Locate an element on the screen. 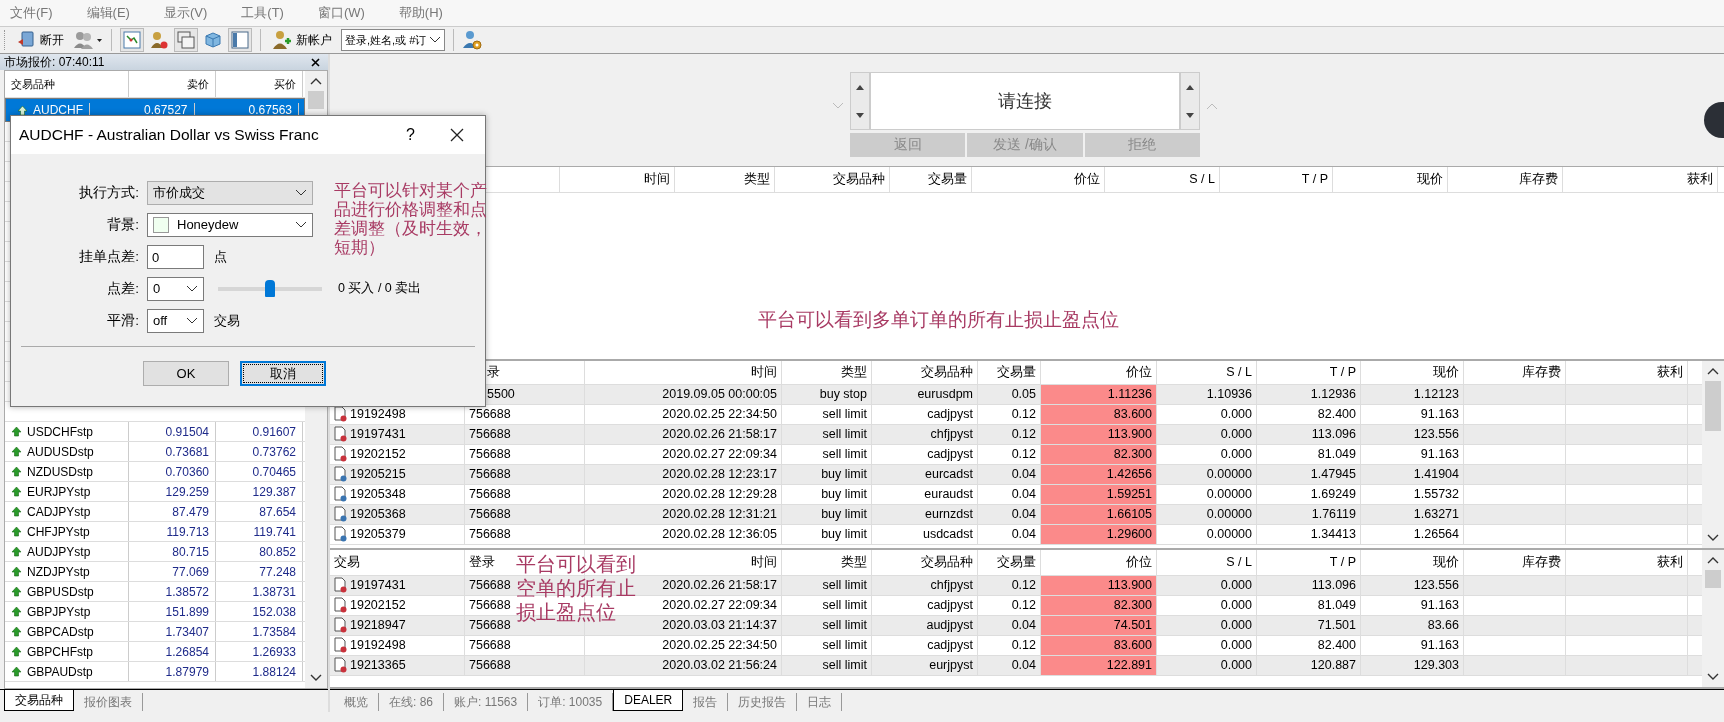  quote-row: AUDJPYstp 80.715 80.852 is located at coordinates (155, 552).